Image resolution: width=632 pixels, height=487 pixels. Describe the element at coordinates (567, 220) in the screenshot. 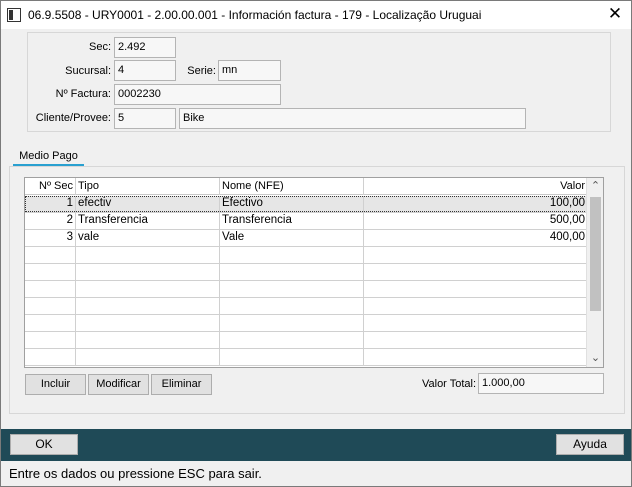

I see `cell-valor: 500,00` at that location.